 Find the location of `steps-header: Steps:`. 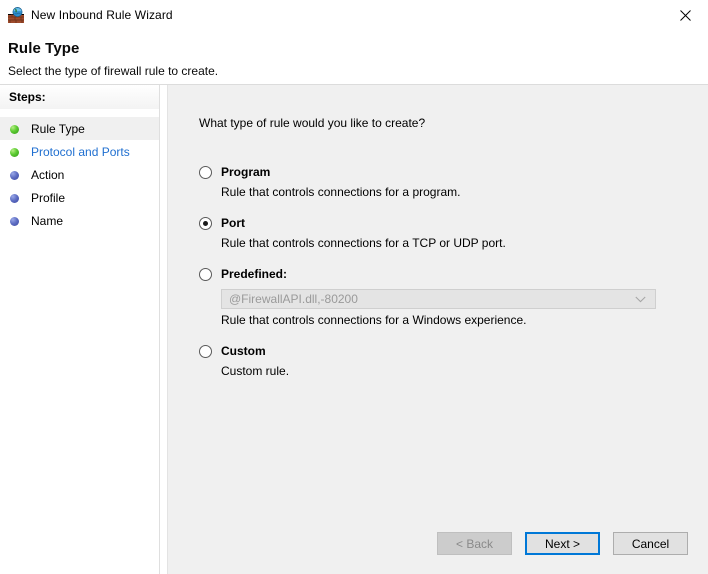

steps-header: Steps: is located at coordinates (79, 97).